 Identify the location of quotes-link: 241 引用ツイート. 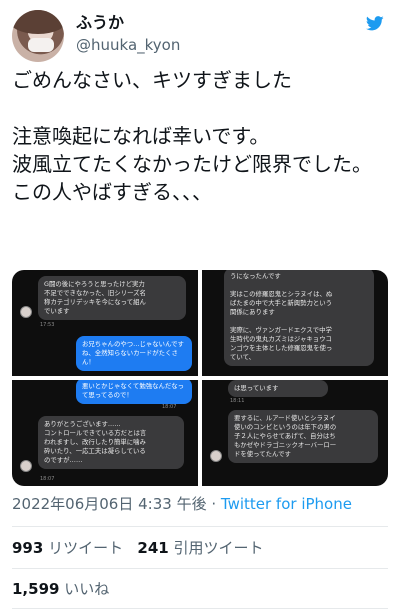
(200, 548).